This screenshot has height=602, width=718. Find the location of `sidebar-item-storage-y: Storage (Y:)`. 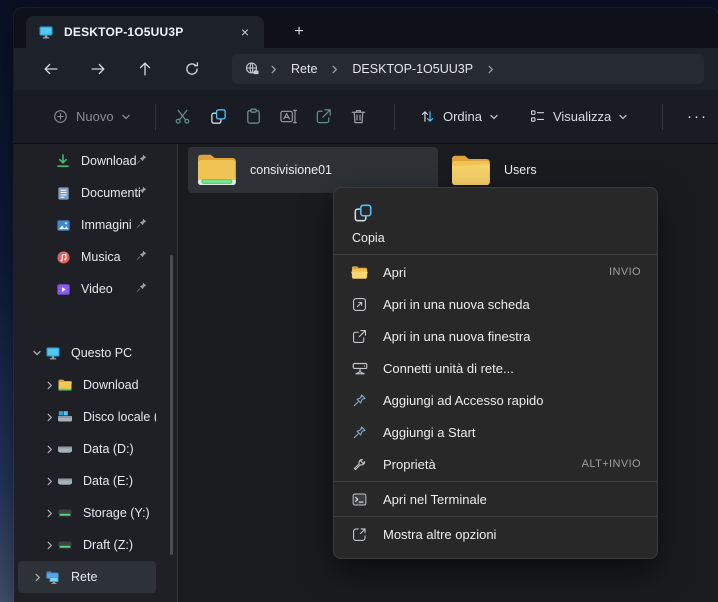

sidebar-item-storage-y: Storage (Y:) is located at coordinates (87, 513).